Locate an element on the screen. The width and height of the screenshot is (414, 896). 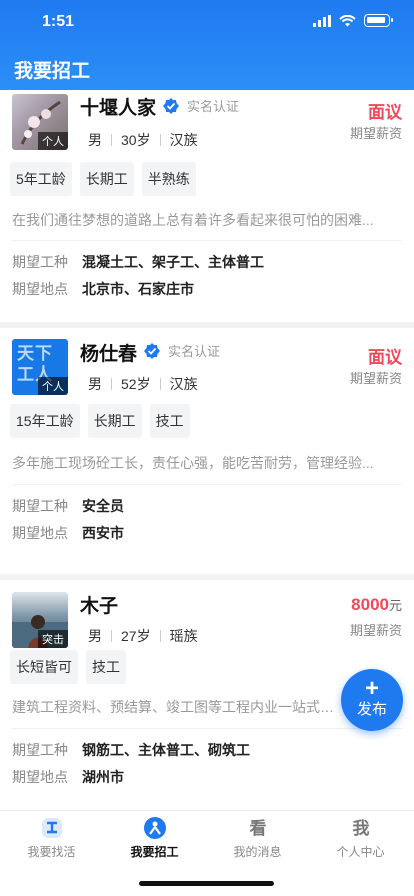
tag-chip: 半熟练 is located at coordinates (168, 179).